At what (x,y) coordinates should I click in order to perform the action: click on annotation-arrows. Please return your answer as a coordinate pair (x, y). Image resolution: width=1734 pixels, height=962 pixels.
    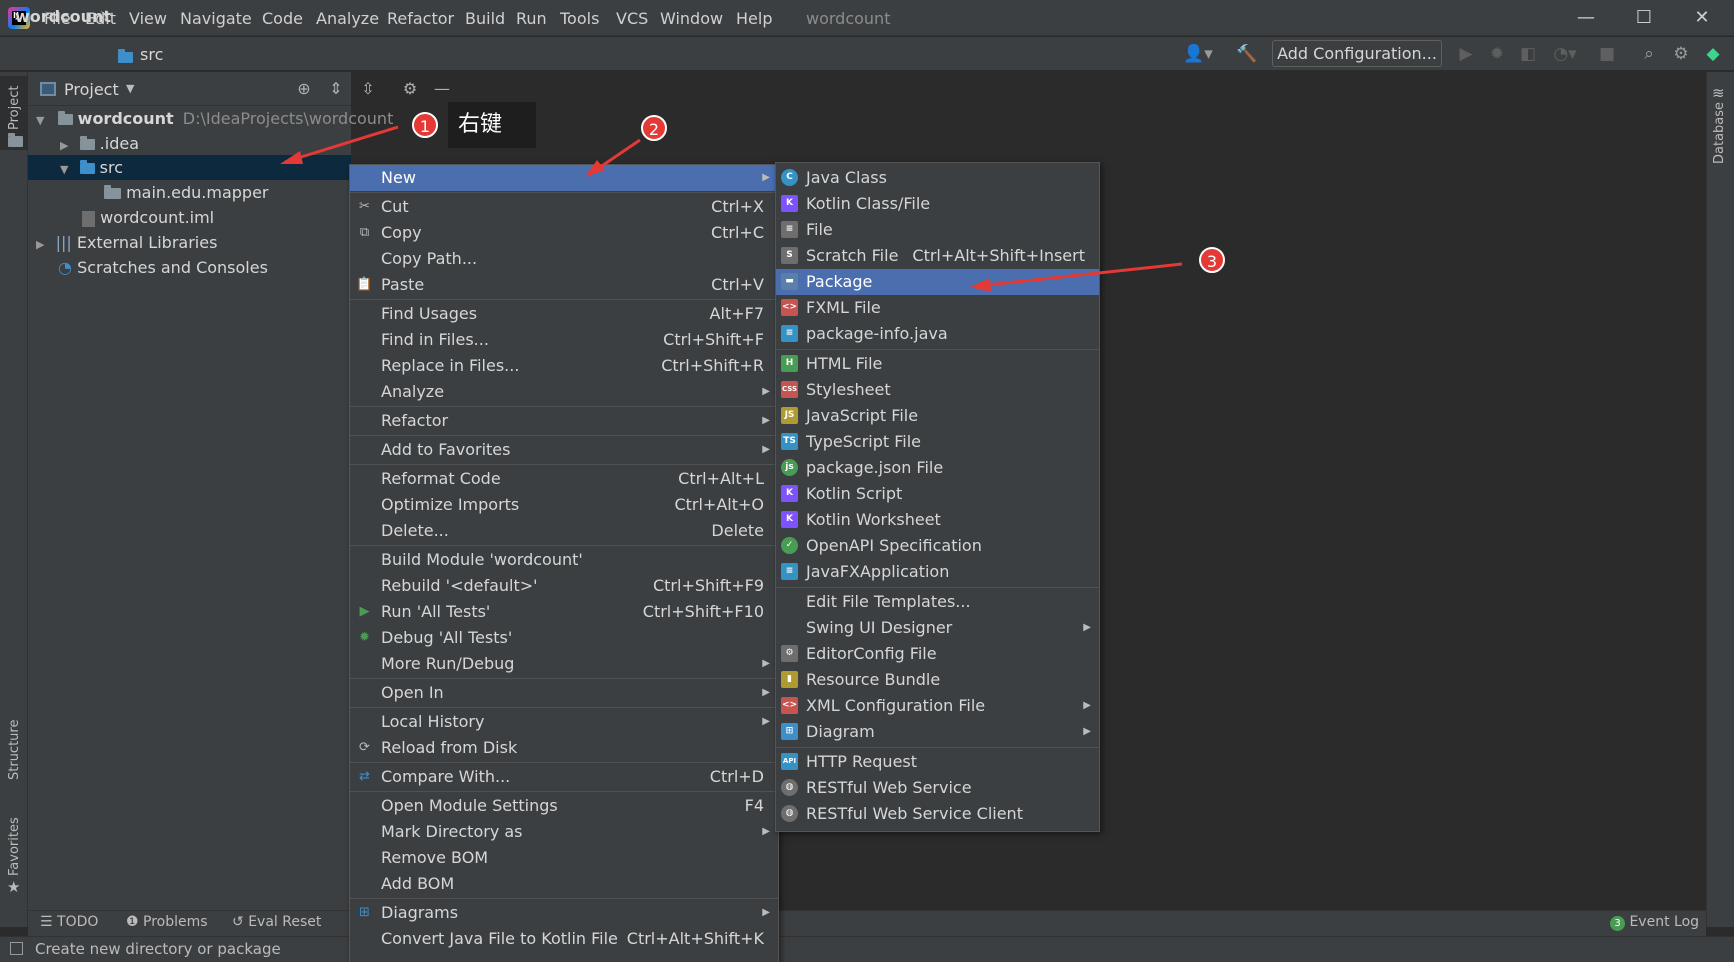
    Looking at the image, I should click on (731, 208).